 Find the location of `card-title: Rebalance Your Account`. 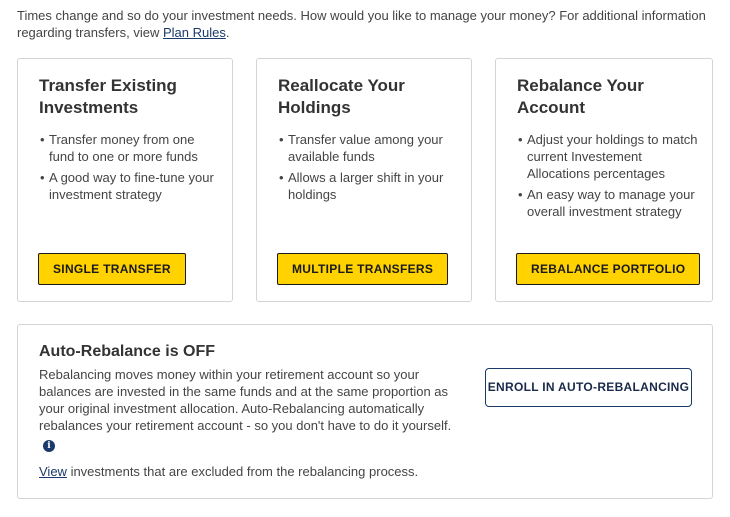

card-title: Rebalance Your Account is located at coordinates (580, 96).